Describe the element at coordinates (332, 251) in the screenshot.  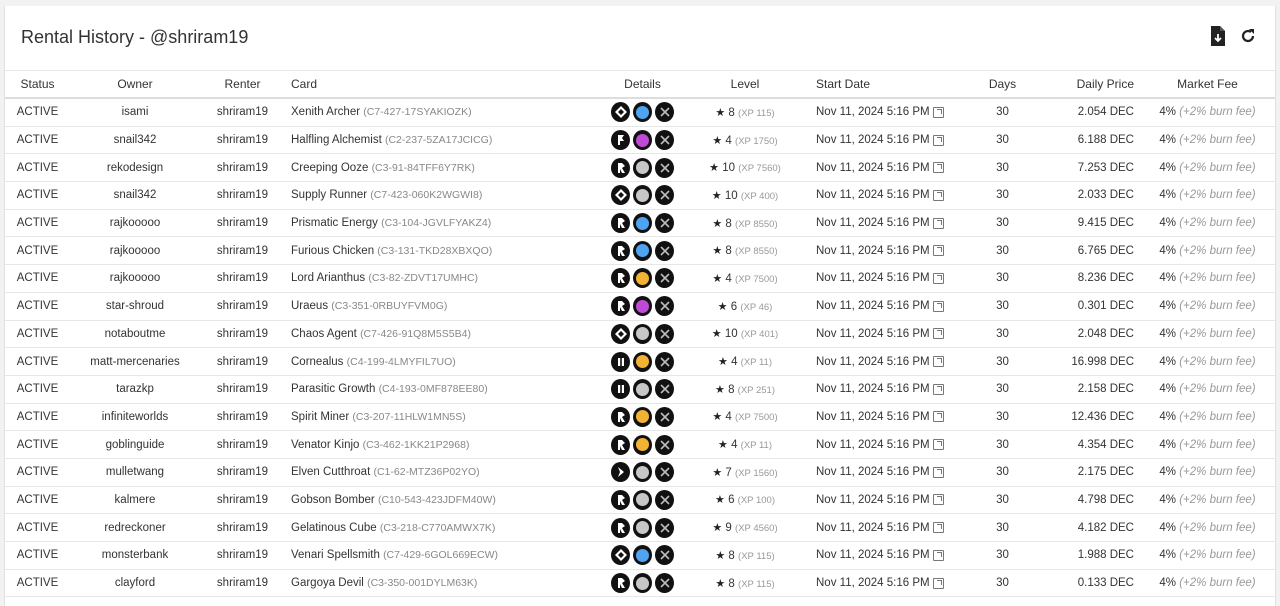
I see `card-name: Furious Chicken` at that location.